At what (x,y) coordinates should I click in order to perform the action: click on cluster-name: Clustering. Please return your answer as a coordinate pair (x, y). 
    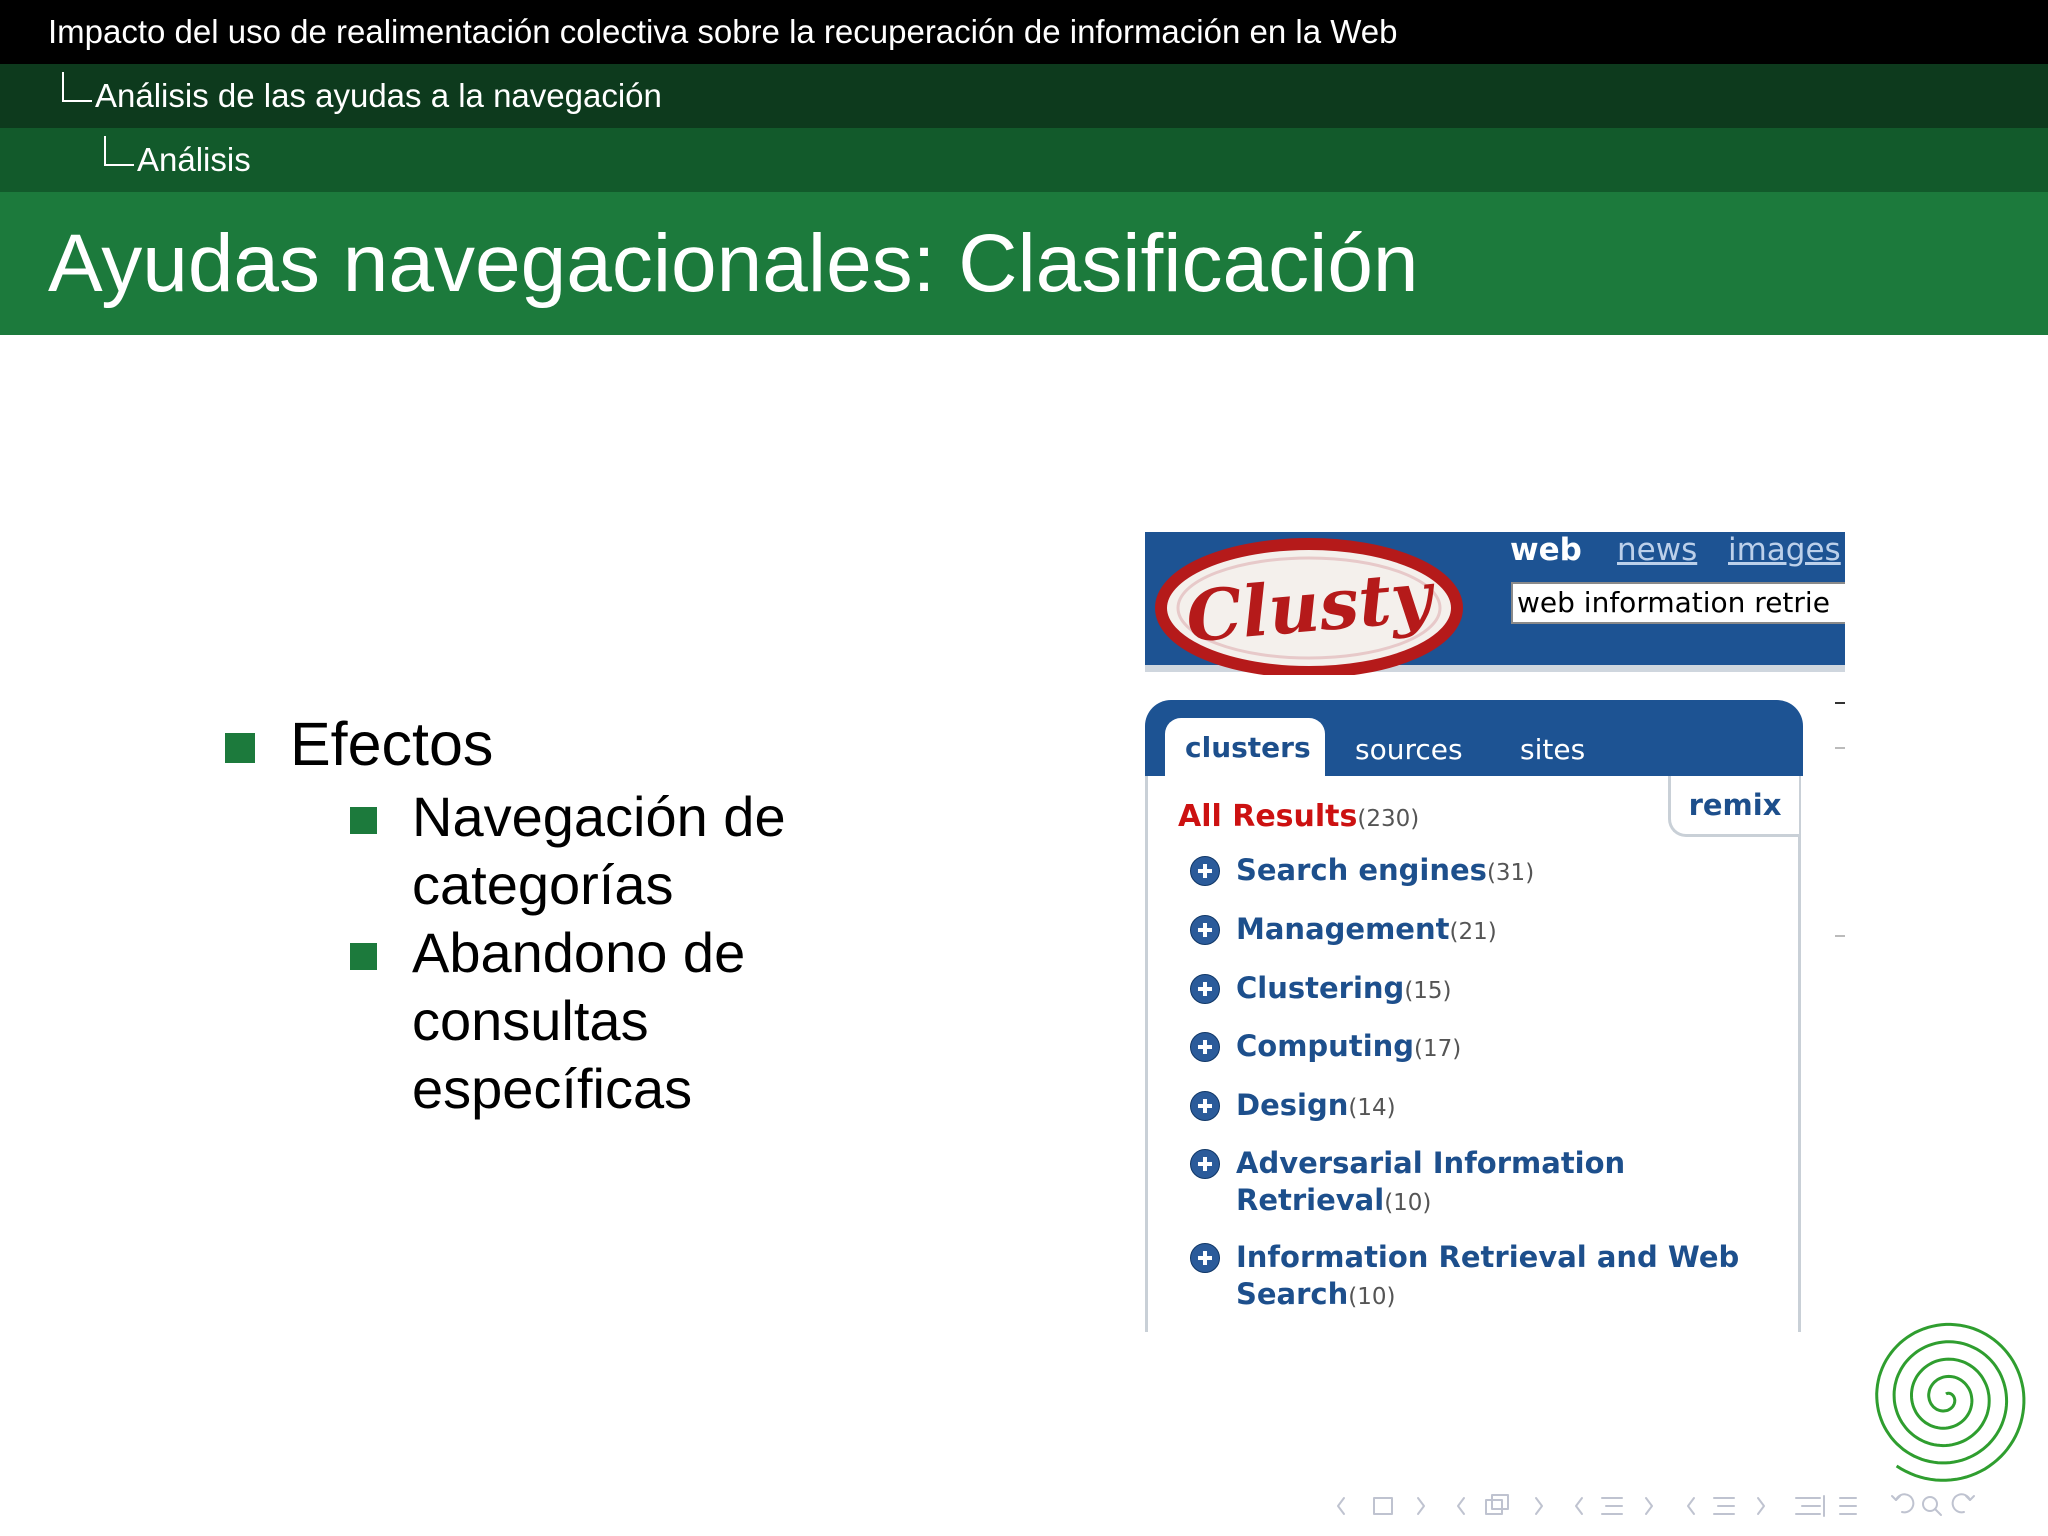
    Looking at the image, I should click on (1320, 988).